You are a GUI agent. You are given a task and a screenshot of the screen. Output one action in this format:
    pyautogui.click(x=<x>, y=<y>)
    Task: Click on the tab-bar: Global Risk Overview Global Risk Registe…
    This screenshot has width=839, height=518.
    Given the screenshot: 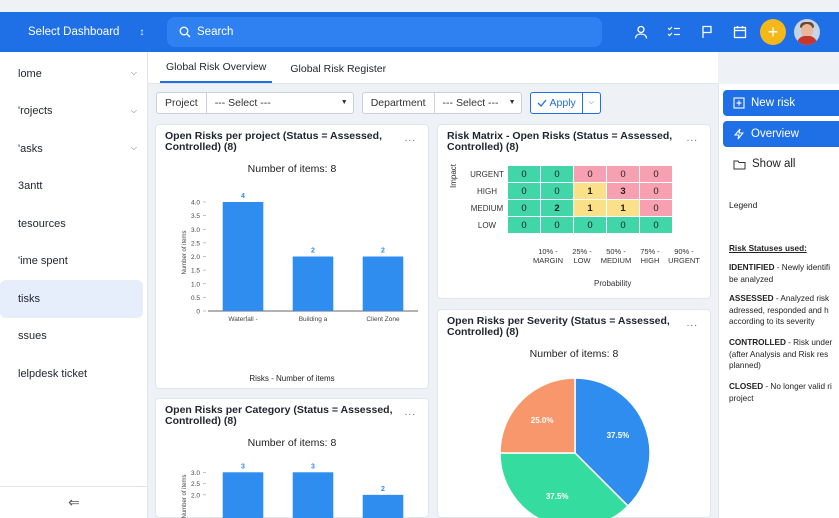 What is the action you would take?
    pyautogui.click(x=433, y=68)
    